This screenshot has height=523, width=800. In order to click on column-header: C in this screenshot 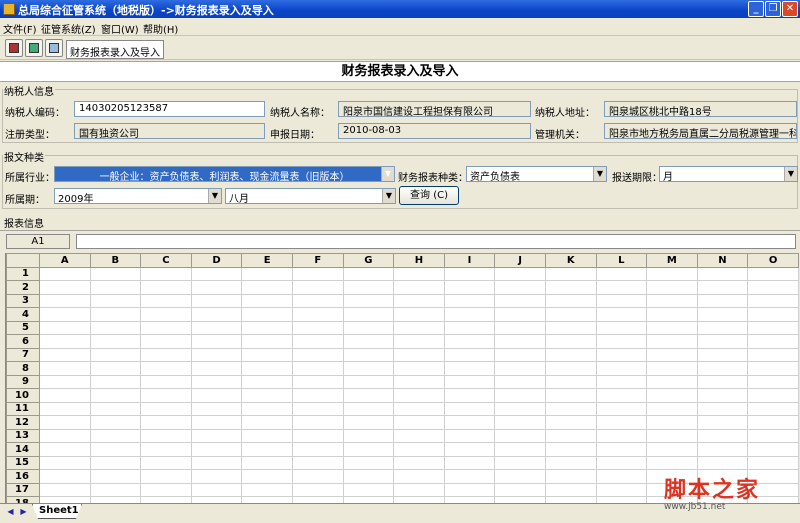, I will do `click(166, 260)`.